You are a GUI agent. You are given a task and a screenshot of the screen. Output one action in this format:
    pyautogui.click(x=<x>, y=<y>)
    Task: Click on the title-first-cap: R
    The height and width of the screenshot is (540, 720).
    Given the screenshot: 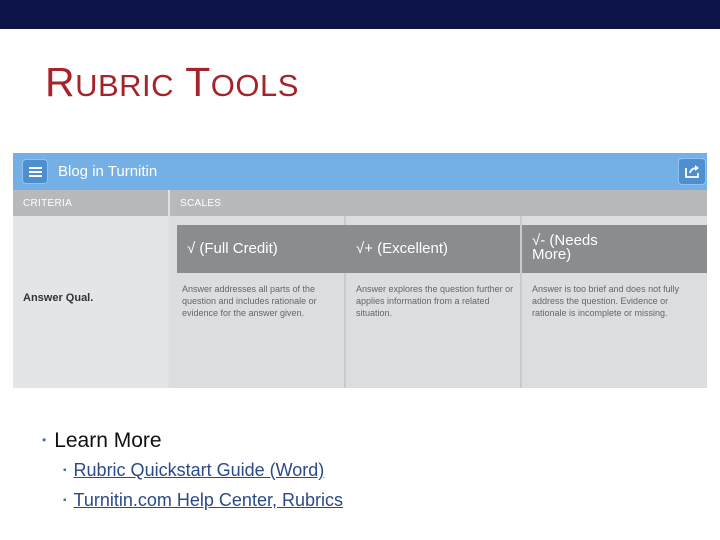 What is the action you would take?
    pyautogui.click(x=60, y=82)
    